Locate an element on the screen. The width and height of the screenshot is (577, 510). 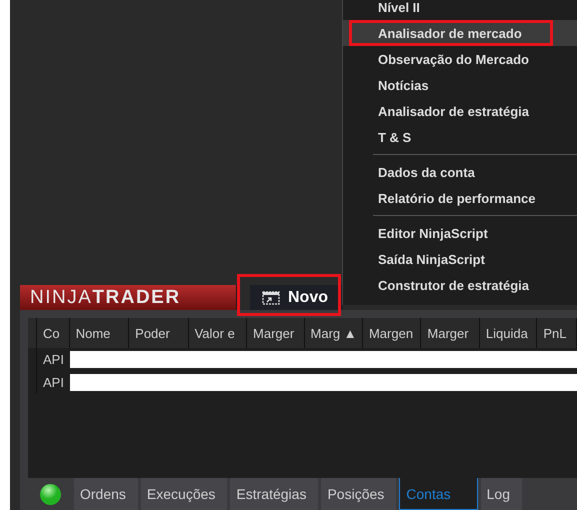
tab: Ordens is located at coordinates (106, 494).